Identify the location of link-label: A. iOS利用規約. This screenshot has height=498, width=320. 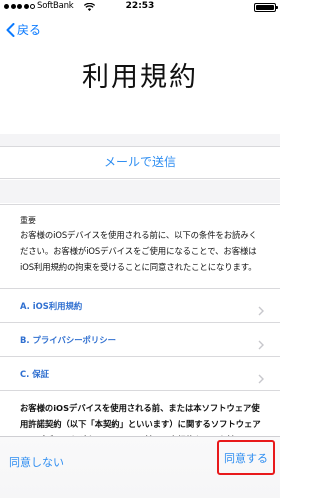
(51, 305).